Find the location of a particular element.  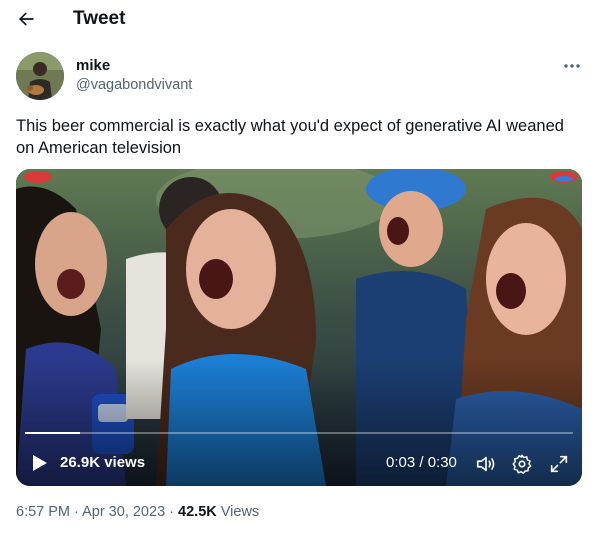

fullscreen-icon is located at coordinates (559, 464).